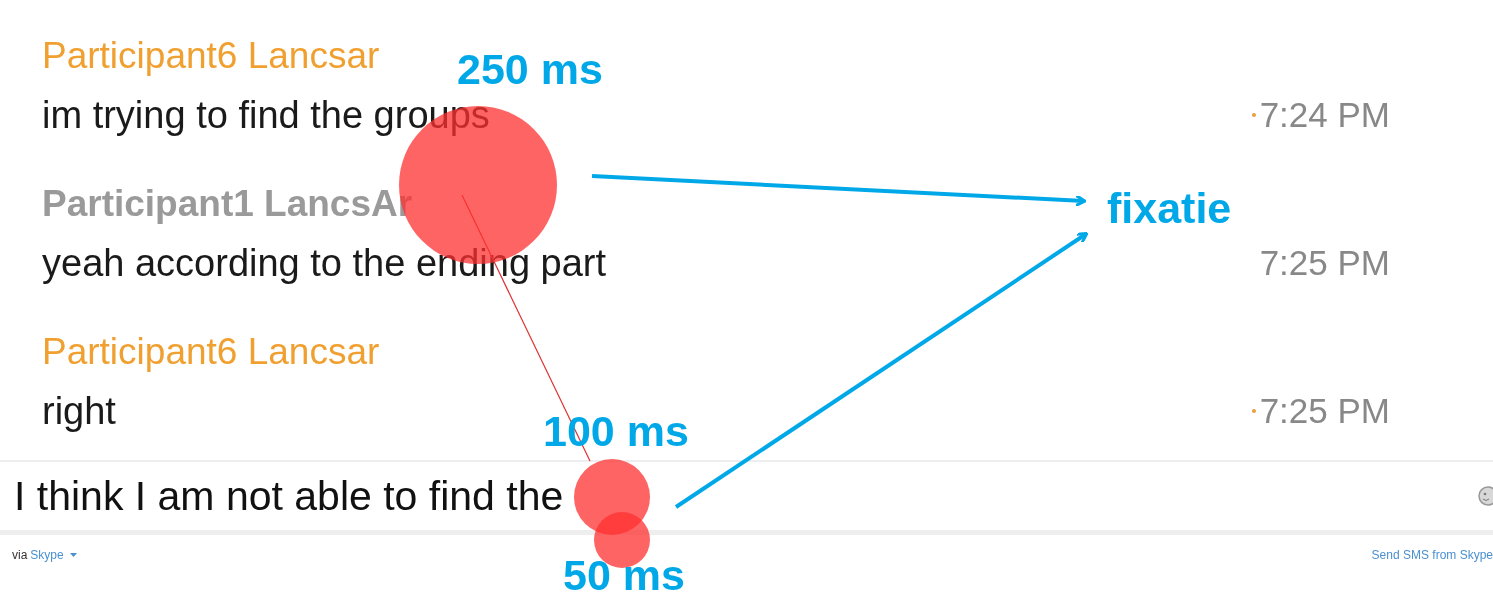 This screenshot has width=1493, height=601. What do you see at coordinates (1169, 209) in the screenshot?
I see `fixation-label: fixatie` at bounding box center [1169, 209].